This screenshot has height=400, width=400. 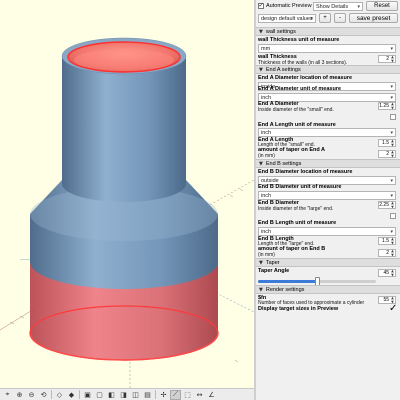 I want to click on preset-select: design default values ▾, so click(x=287, y=18).